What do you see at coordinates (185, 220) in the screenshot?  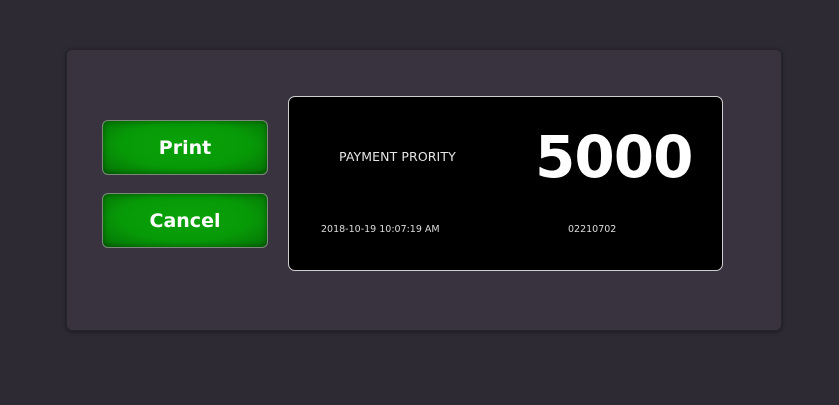 I see `cancel-button: Cancel` at bounding box center [185, 220].